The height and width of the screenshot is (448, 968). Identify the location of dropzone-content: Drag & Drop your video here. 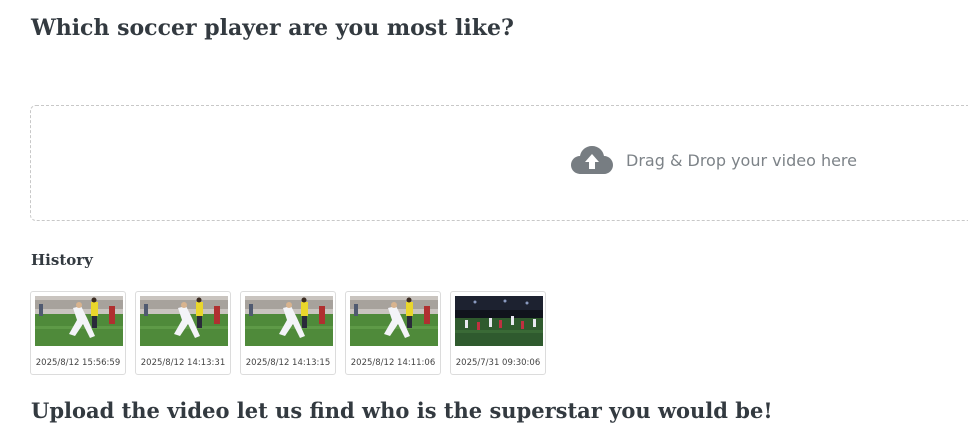
(714, 160).